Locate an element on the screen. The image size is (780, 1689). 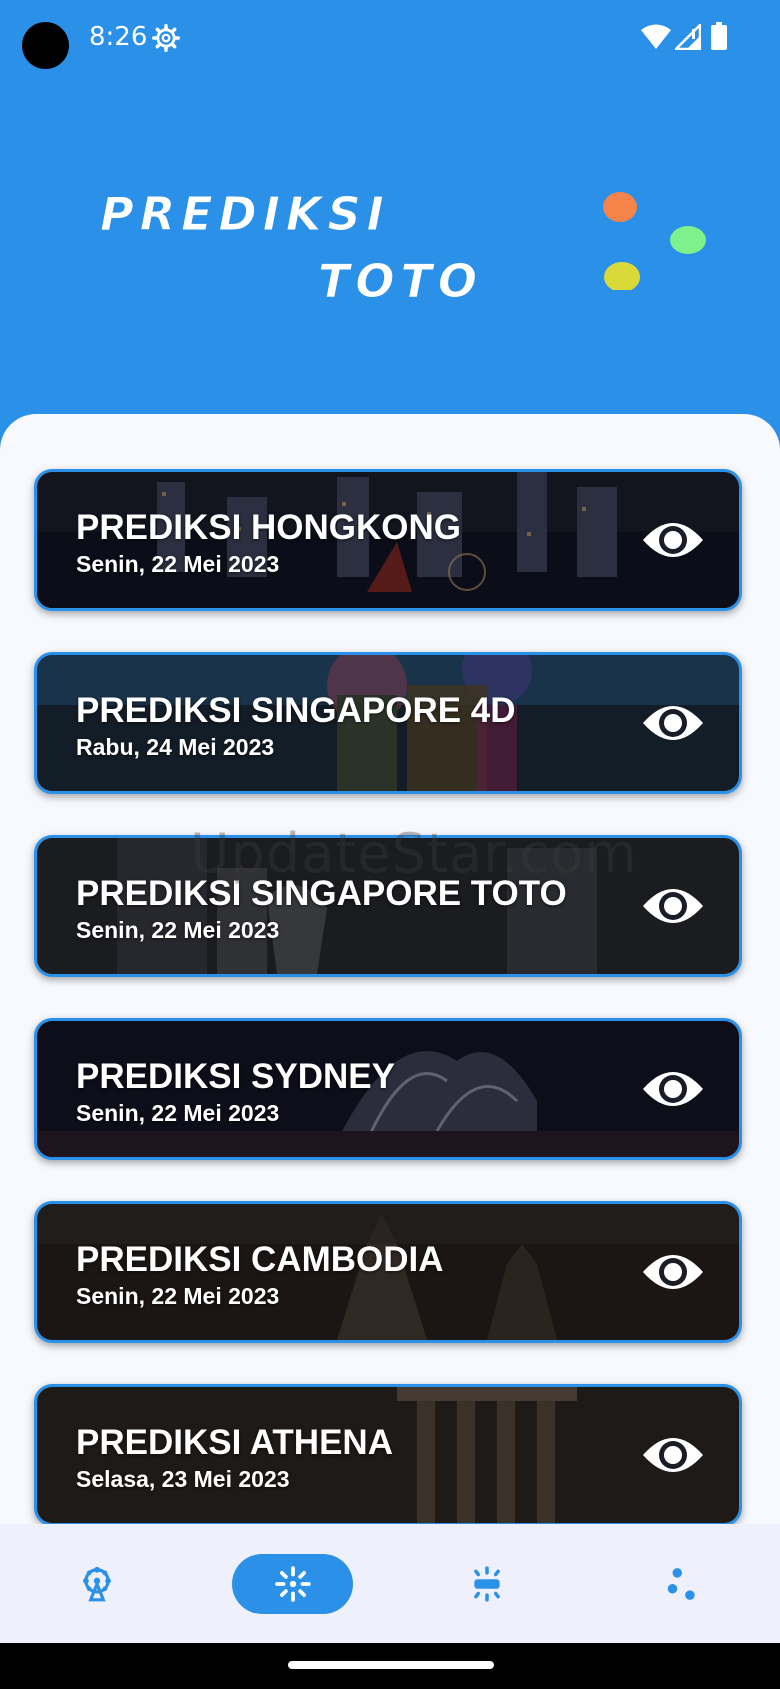
lottery-balls is located at coordinates (654, 241).